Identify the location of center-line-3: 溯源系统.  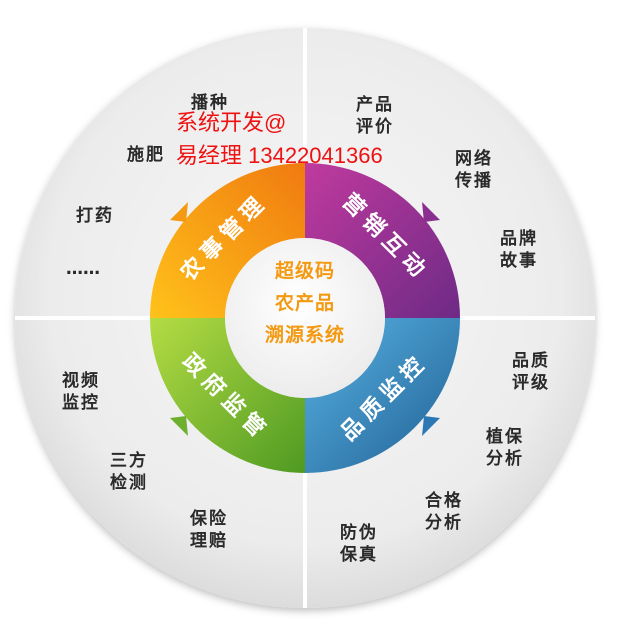
(304, 335).